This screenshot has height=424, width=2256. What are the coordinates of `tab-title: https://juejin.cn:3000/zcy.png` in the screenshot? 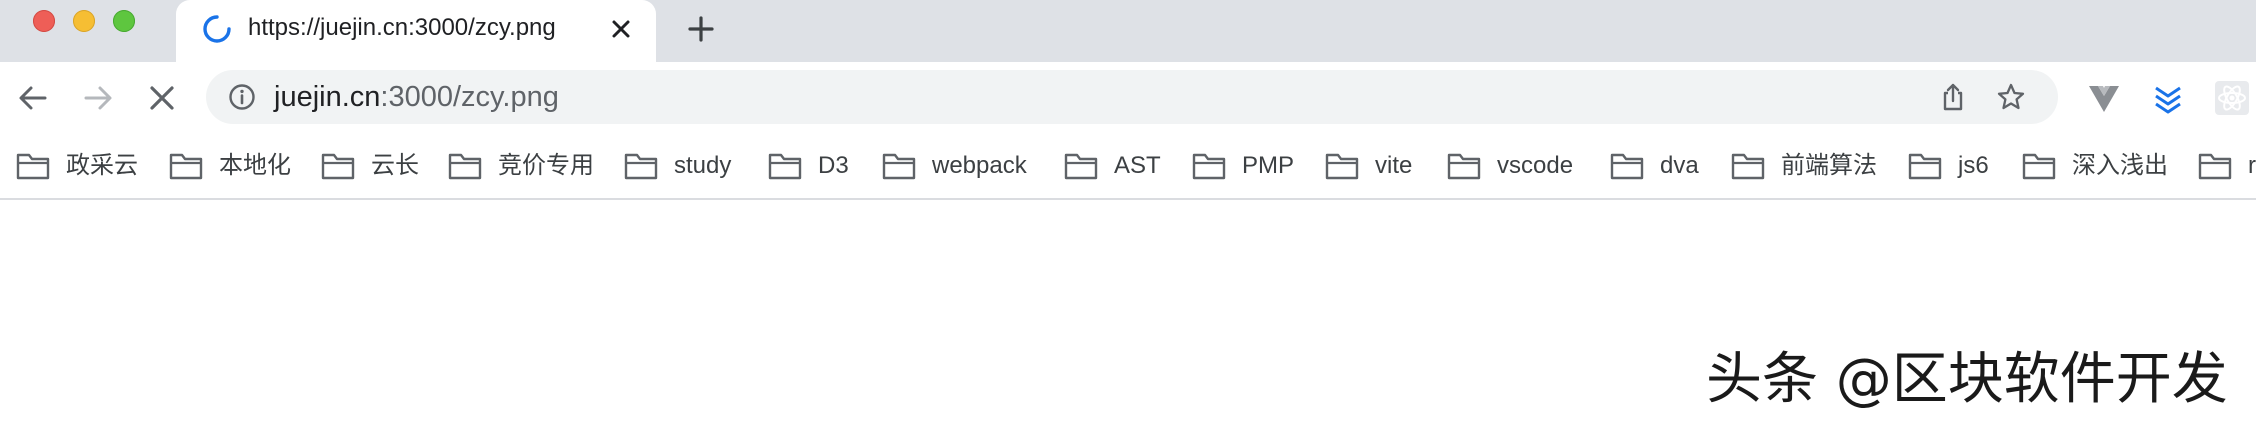 It's located at (402, 27).